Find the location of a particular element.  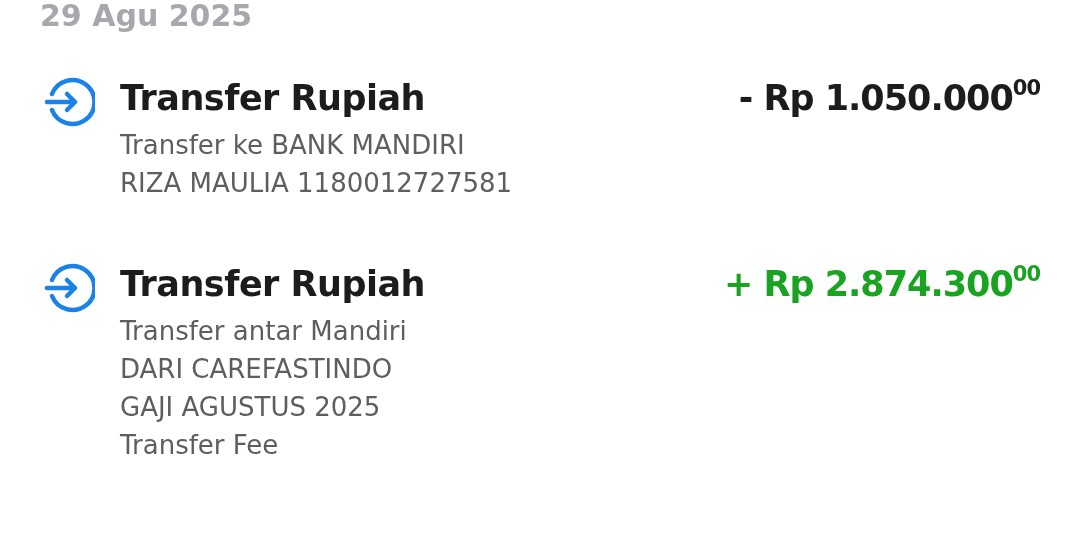

transaction-amount: - Rp 1.050.000$^{00}$ is located at coordinates (889, 97).